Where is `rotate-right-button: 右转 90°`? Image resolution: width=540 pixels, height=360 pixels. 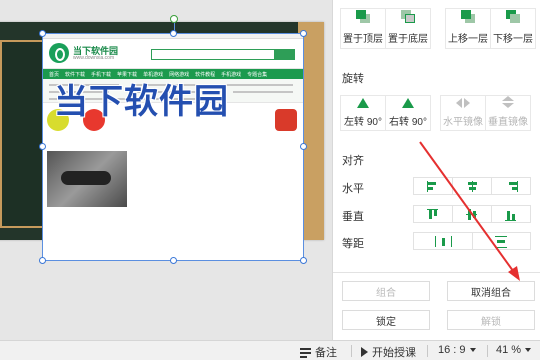 rotate-right-button: 右转 90° is located at coordinates (408, 113).